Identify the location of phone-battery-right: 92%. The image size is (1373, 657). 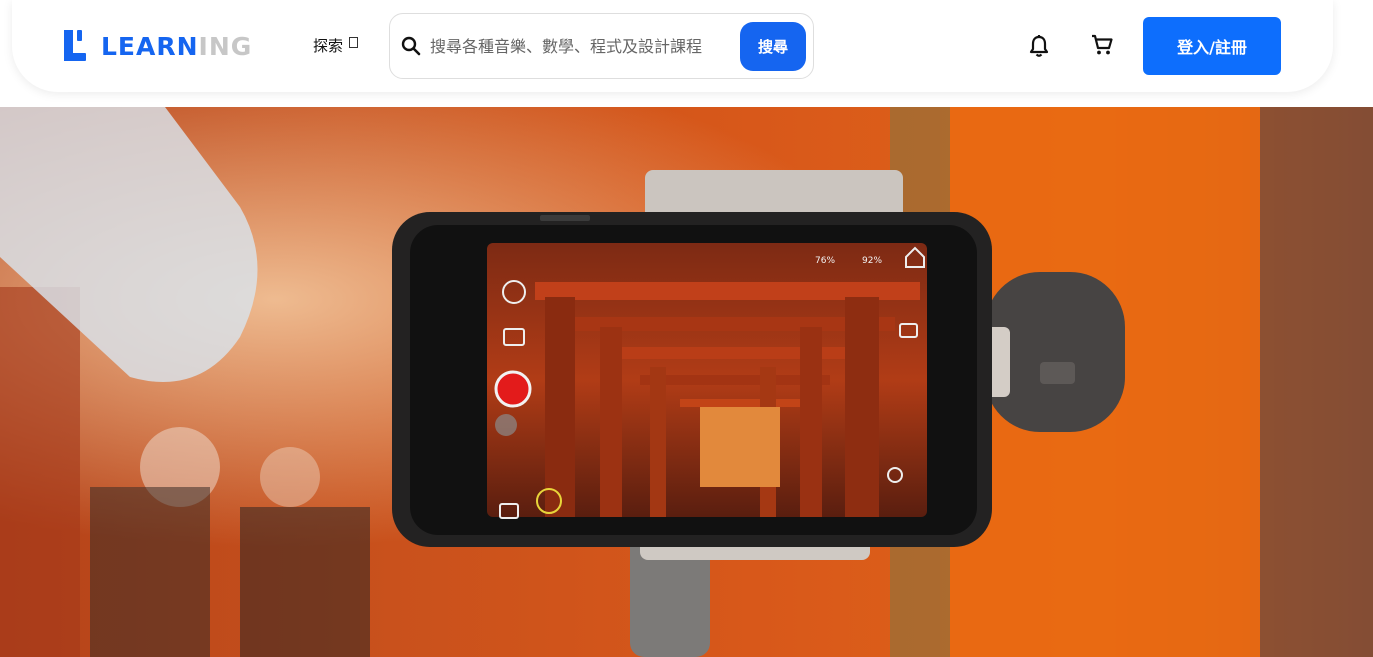
(872, 261).